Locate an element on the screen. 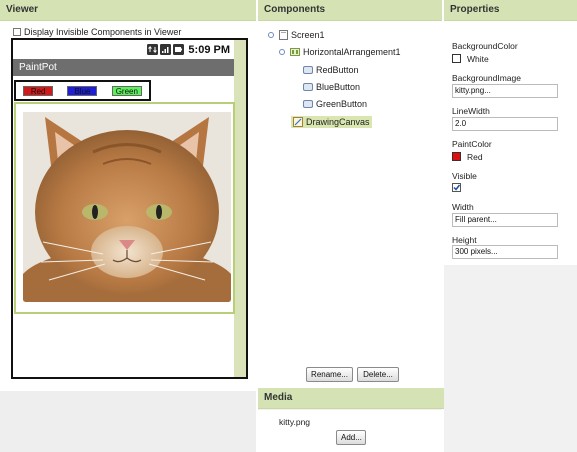 The width and height of the screenshot is (577, 452). tree-label-horizontal-arrangement: HorizontalArrangement1 is located at coordinates (352, 52).